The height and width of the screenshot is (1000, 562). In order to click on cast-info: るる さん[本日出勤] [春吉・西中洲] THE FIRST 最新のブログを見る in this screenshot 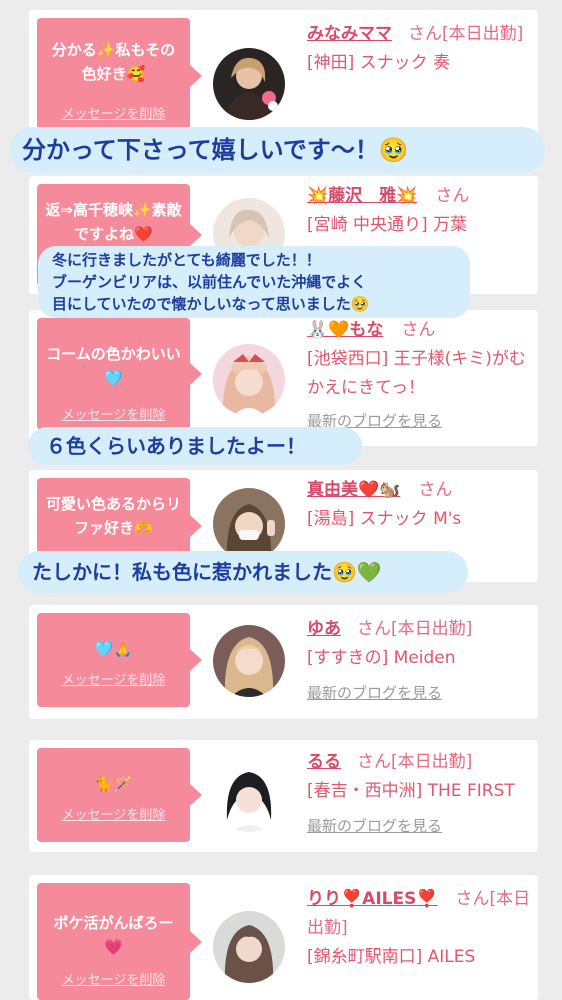, I will do `click(419, 794)`.